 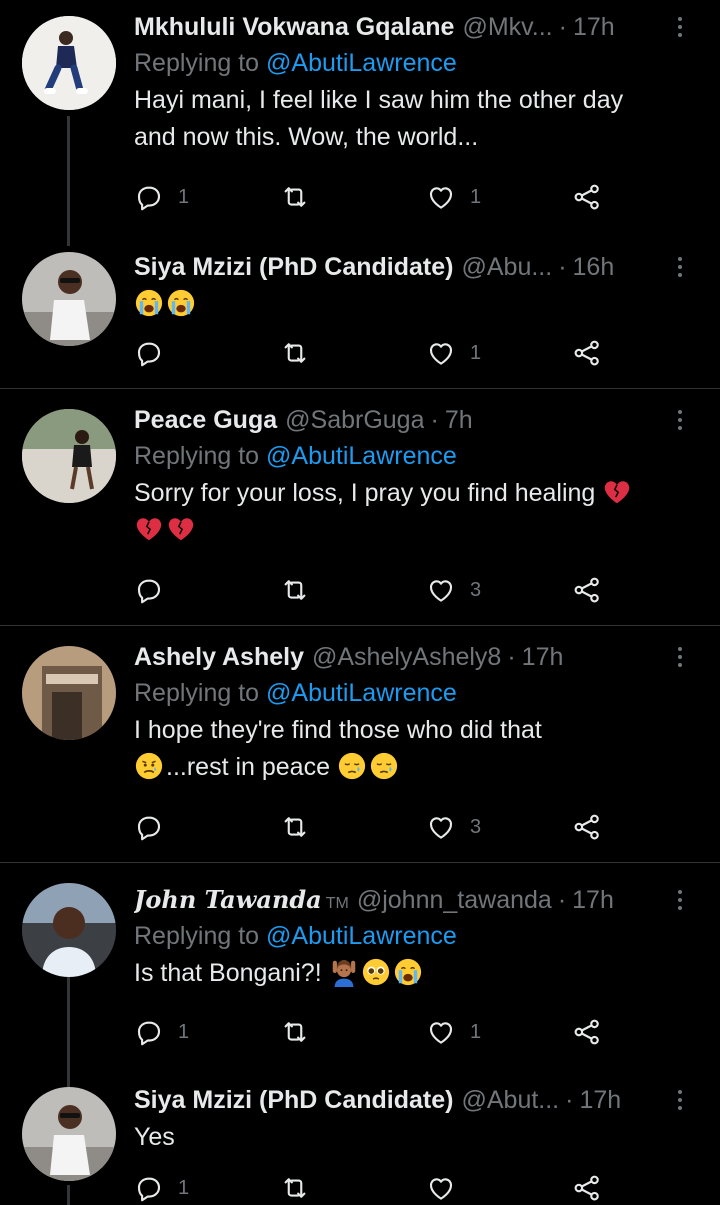 What do you see at coordinates (228, 900) in the screenshot?
I see `display-name: John Tawanda` at bounding box center [228, 900].